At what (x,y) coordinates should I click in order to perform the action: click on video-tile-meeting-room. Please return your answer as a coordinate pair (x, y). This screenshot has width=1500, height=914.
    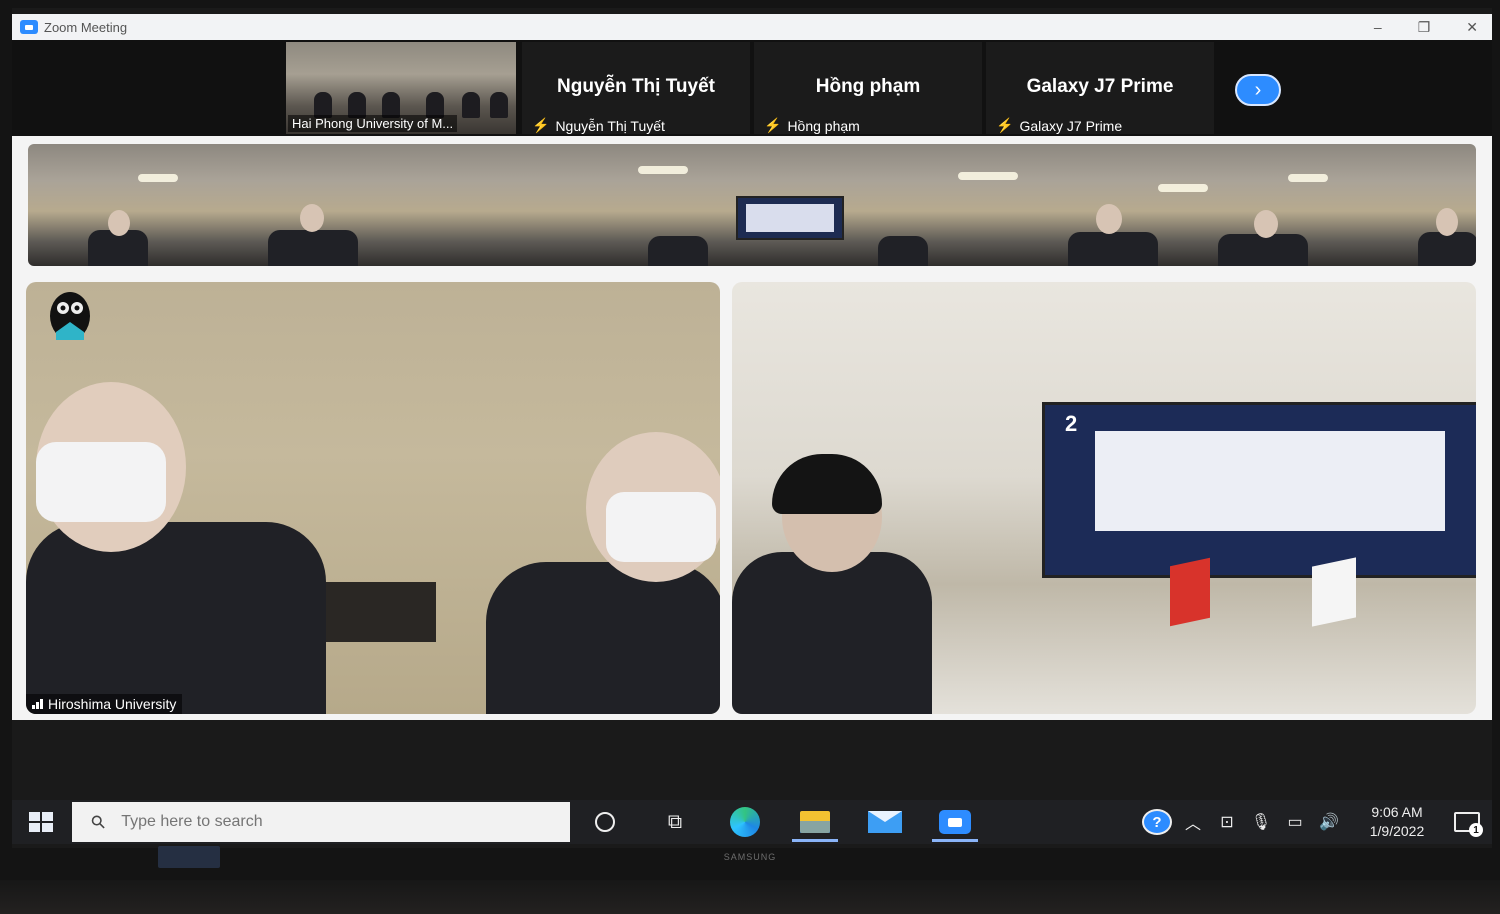
    Looking at the image, I should click on (752, 205).